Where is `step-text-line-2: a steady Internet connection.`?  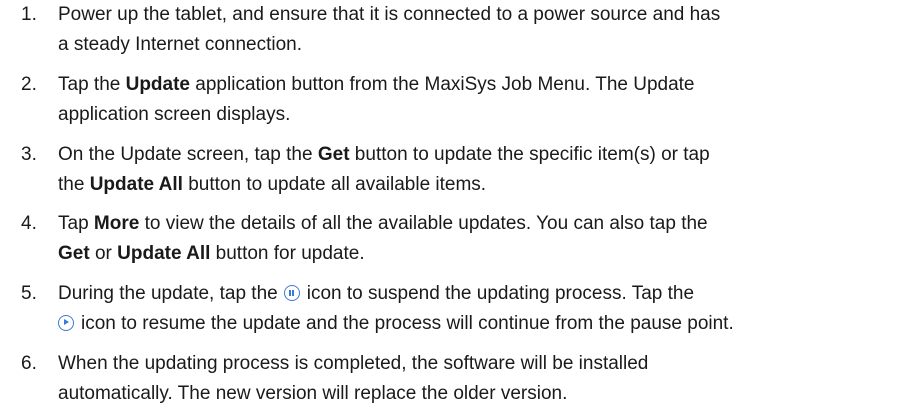
step-text-line-2: a steady Internet connection. is located at coordinates (180, 44).